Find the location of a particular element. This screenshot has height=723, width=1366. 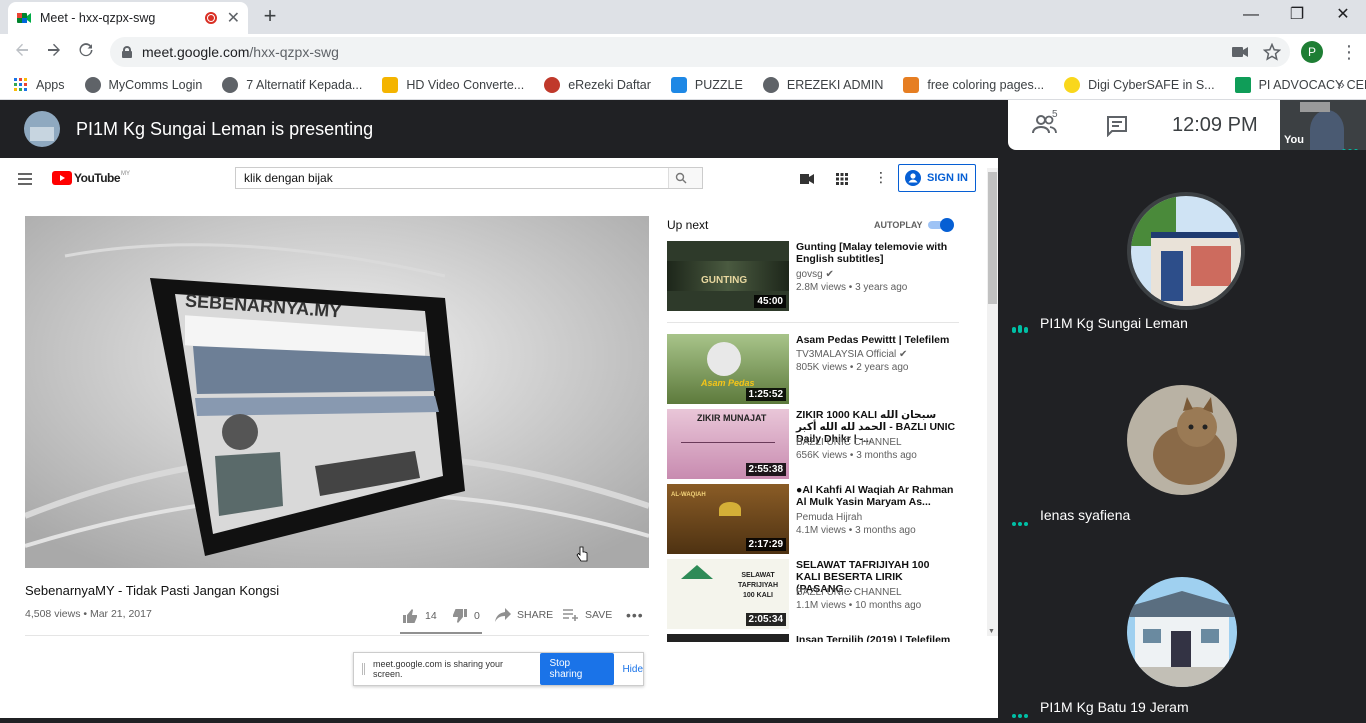

bookmark-erezeki-daftar: eRezeki Daftar is located at coordinates (597, 84).